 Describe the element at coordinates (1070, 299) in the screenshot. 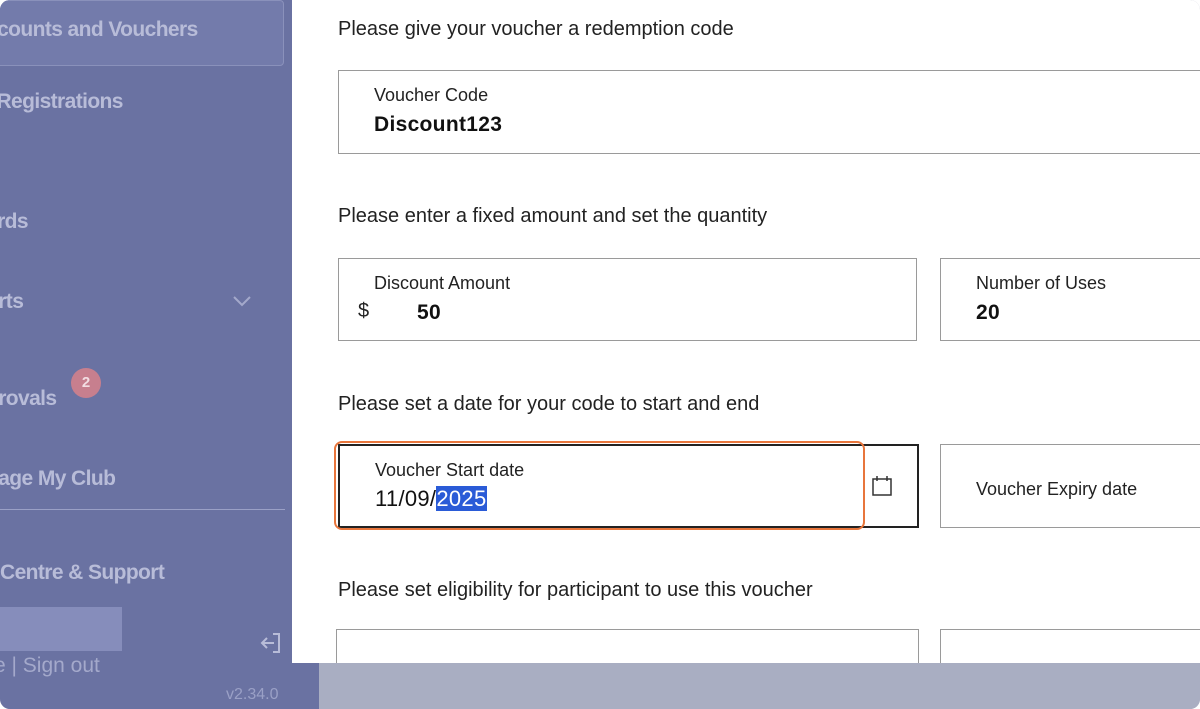

I see `number-of-uses-field: Number of Uses 20` at that location.